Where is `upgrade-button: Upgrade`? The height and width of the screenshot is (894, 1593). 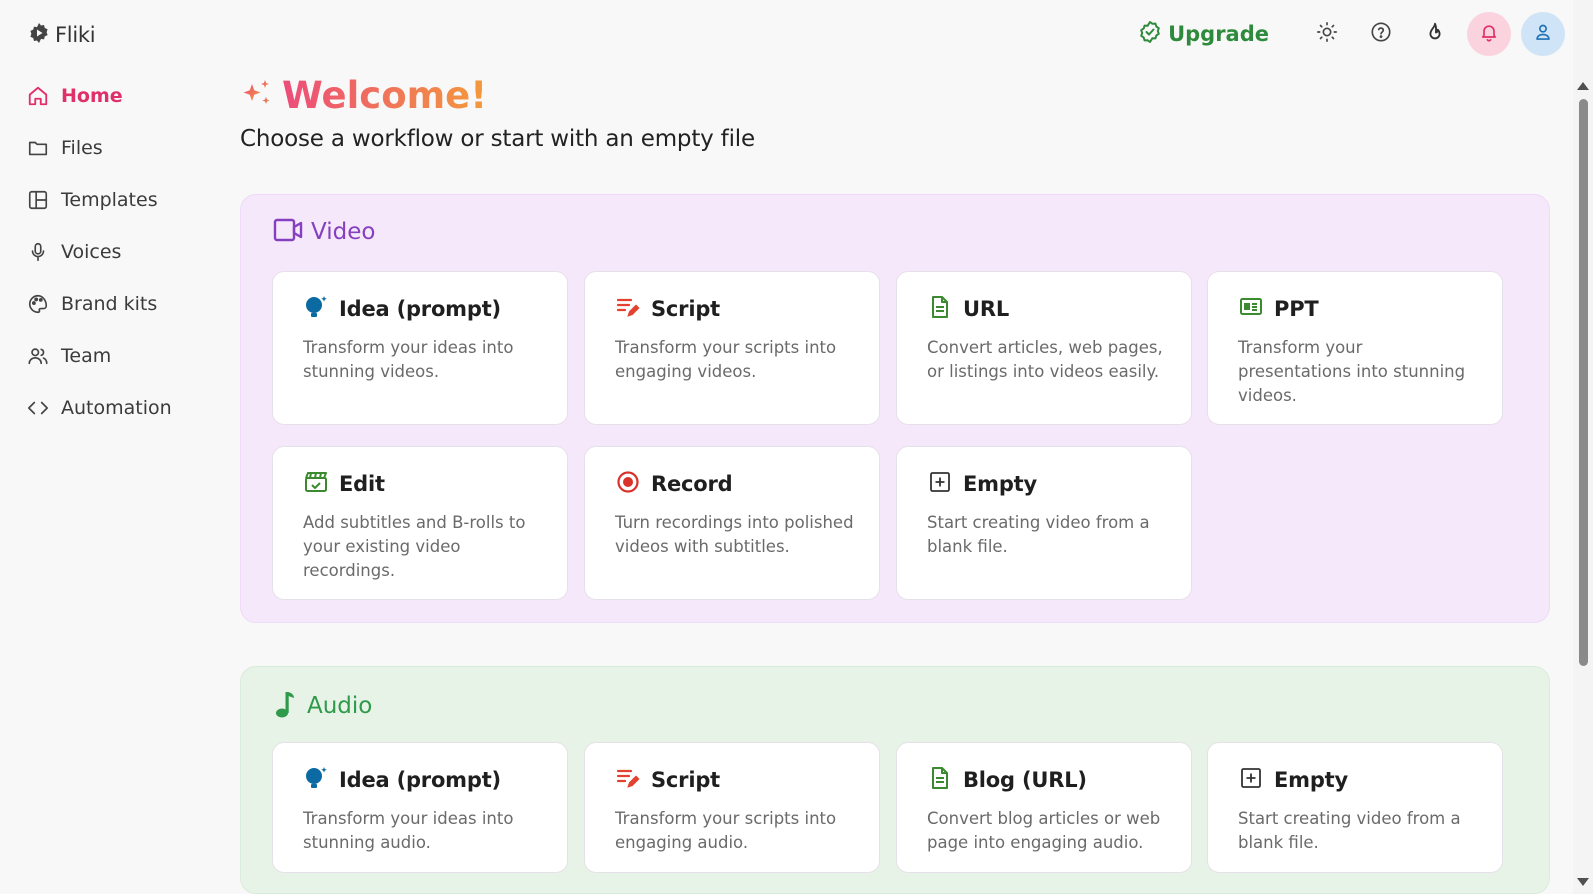
upgrade-button: Upgrade is located at coordinates (1203, 34).